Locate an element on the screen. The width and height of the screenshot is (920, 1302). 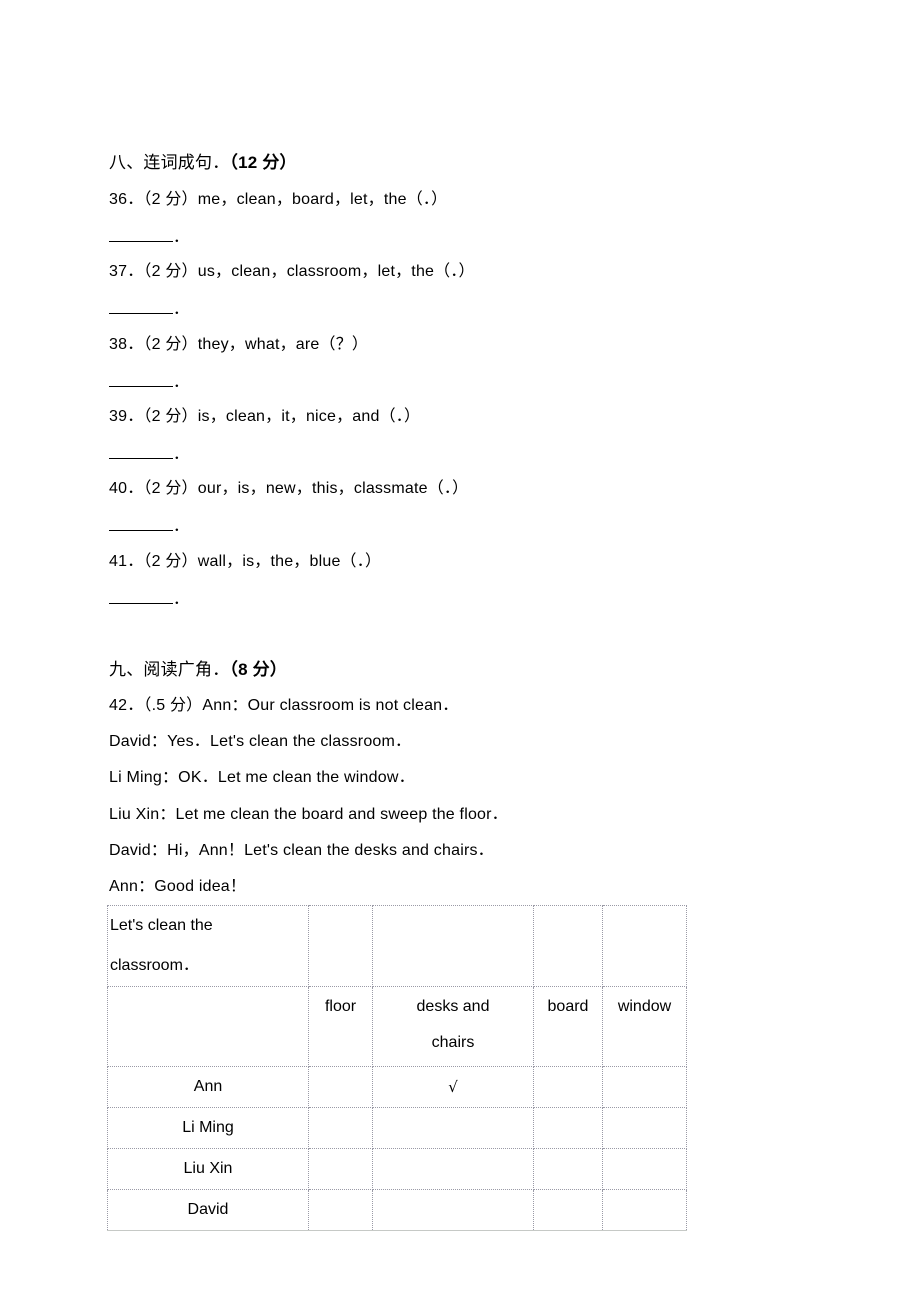
table-row: Liu Xin is located at coordinates (397, 1169).